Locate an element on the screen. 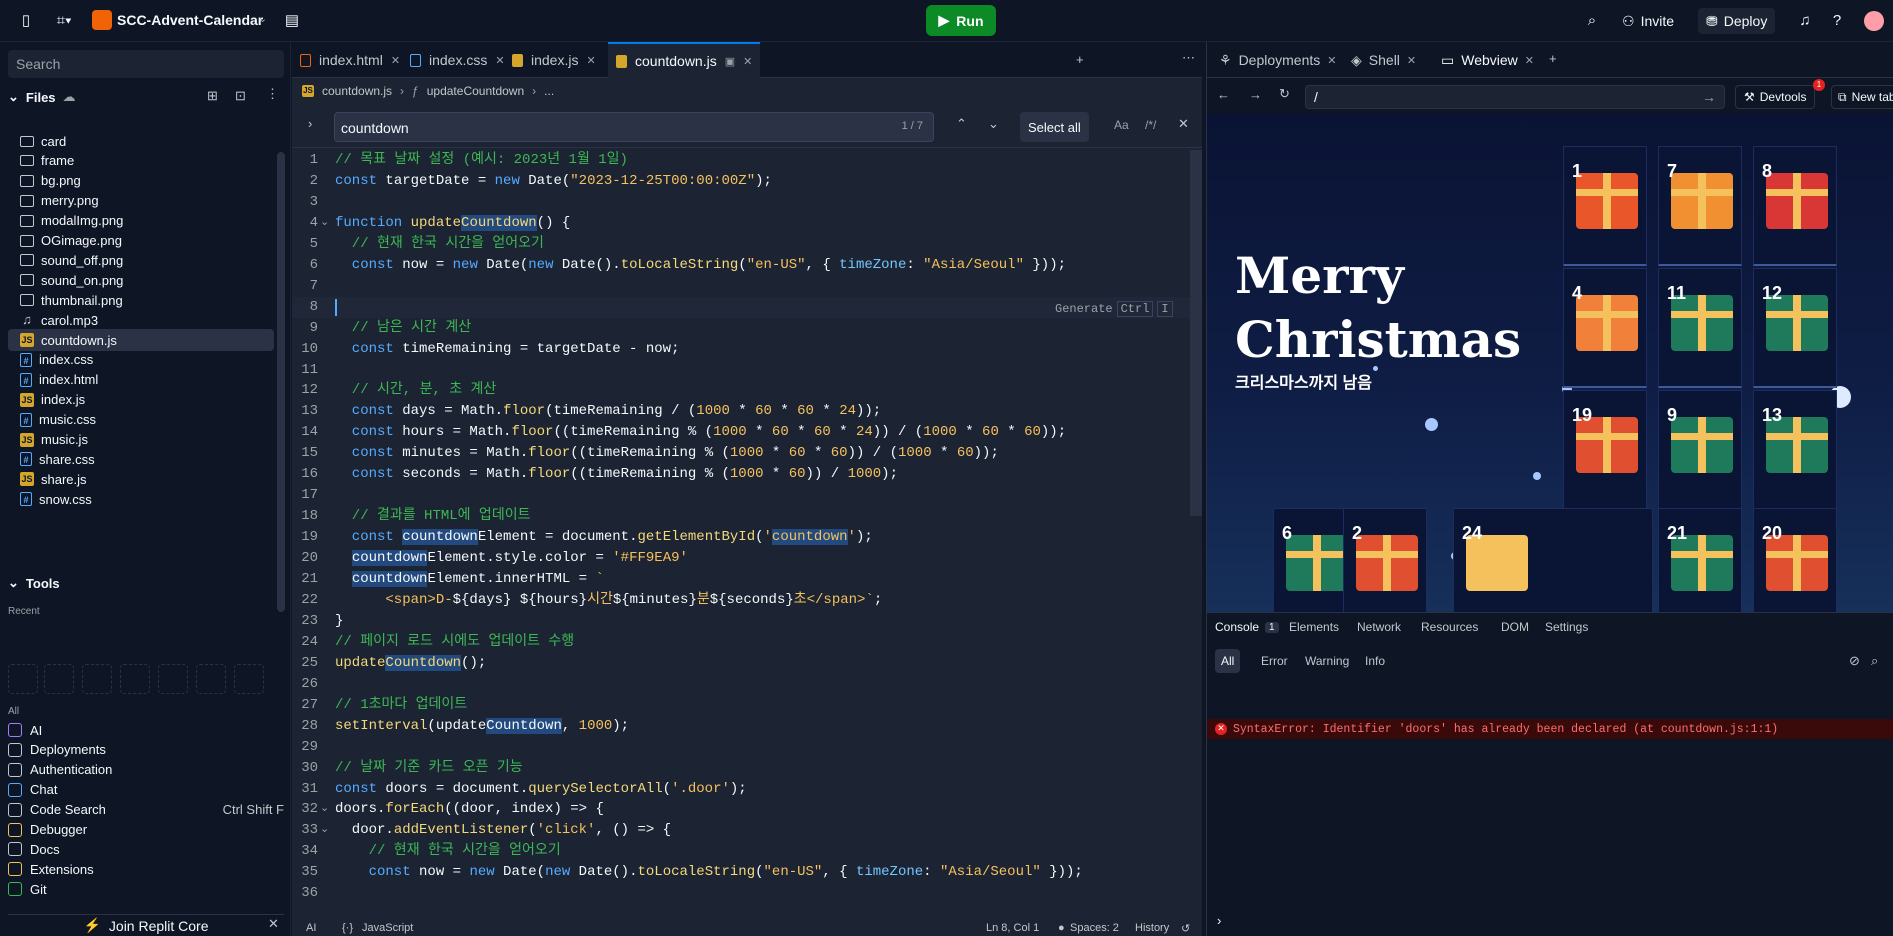 The image size is (1893, 936). editor-scrollbar is located at coordinates (1196, 333).